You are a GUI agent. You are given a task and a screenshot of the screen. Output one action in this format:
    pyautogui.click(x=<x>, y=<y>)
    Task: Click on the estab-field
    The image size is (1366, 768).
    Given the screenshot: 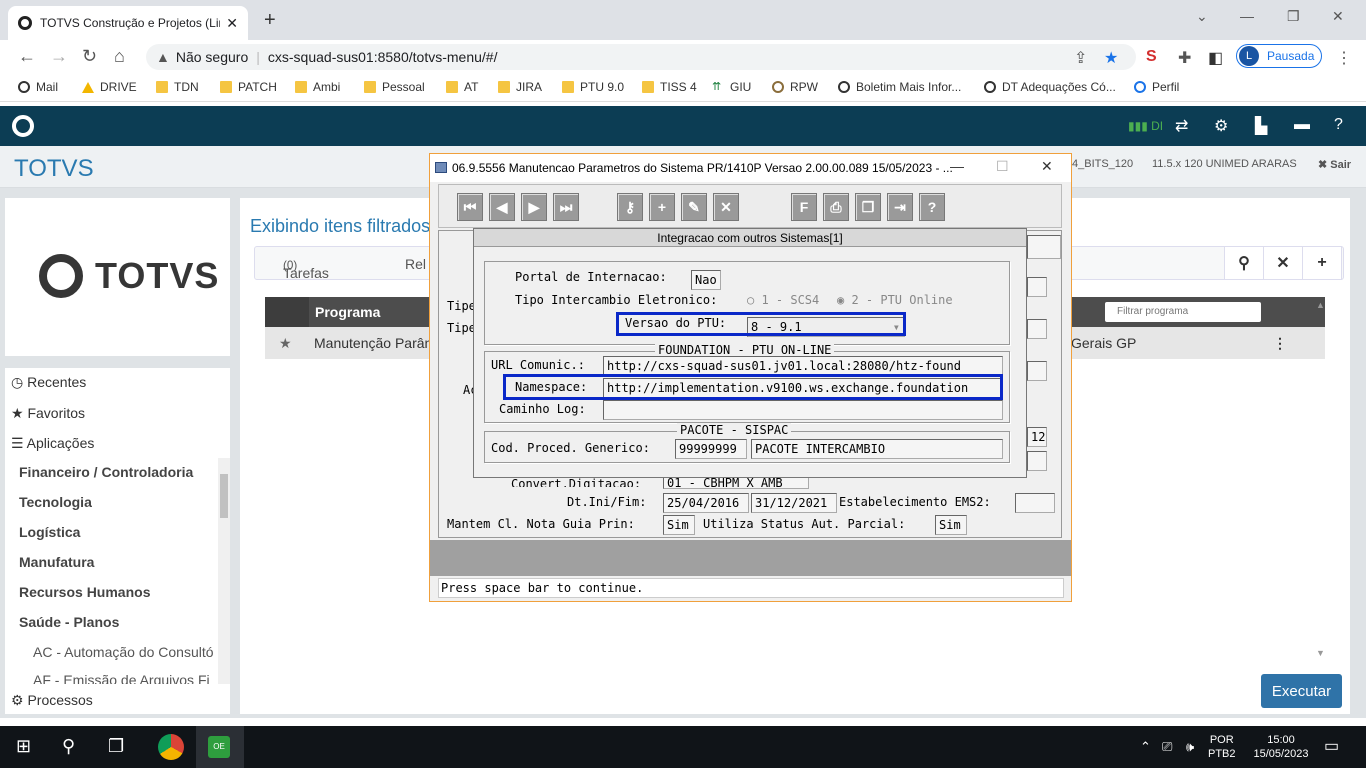 What is the action you would take?
    pyautogui.click(x=1035, y=503)
    